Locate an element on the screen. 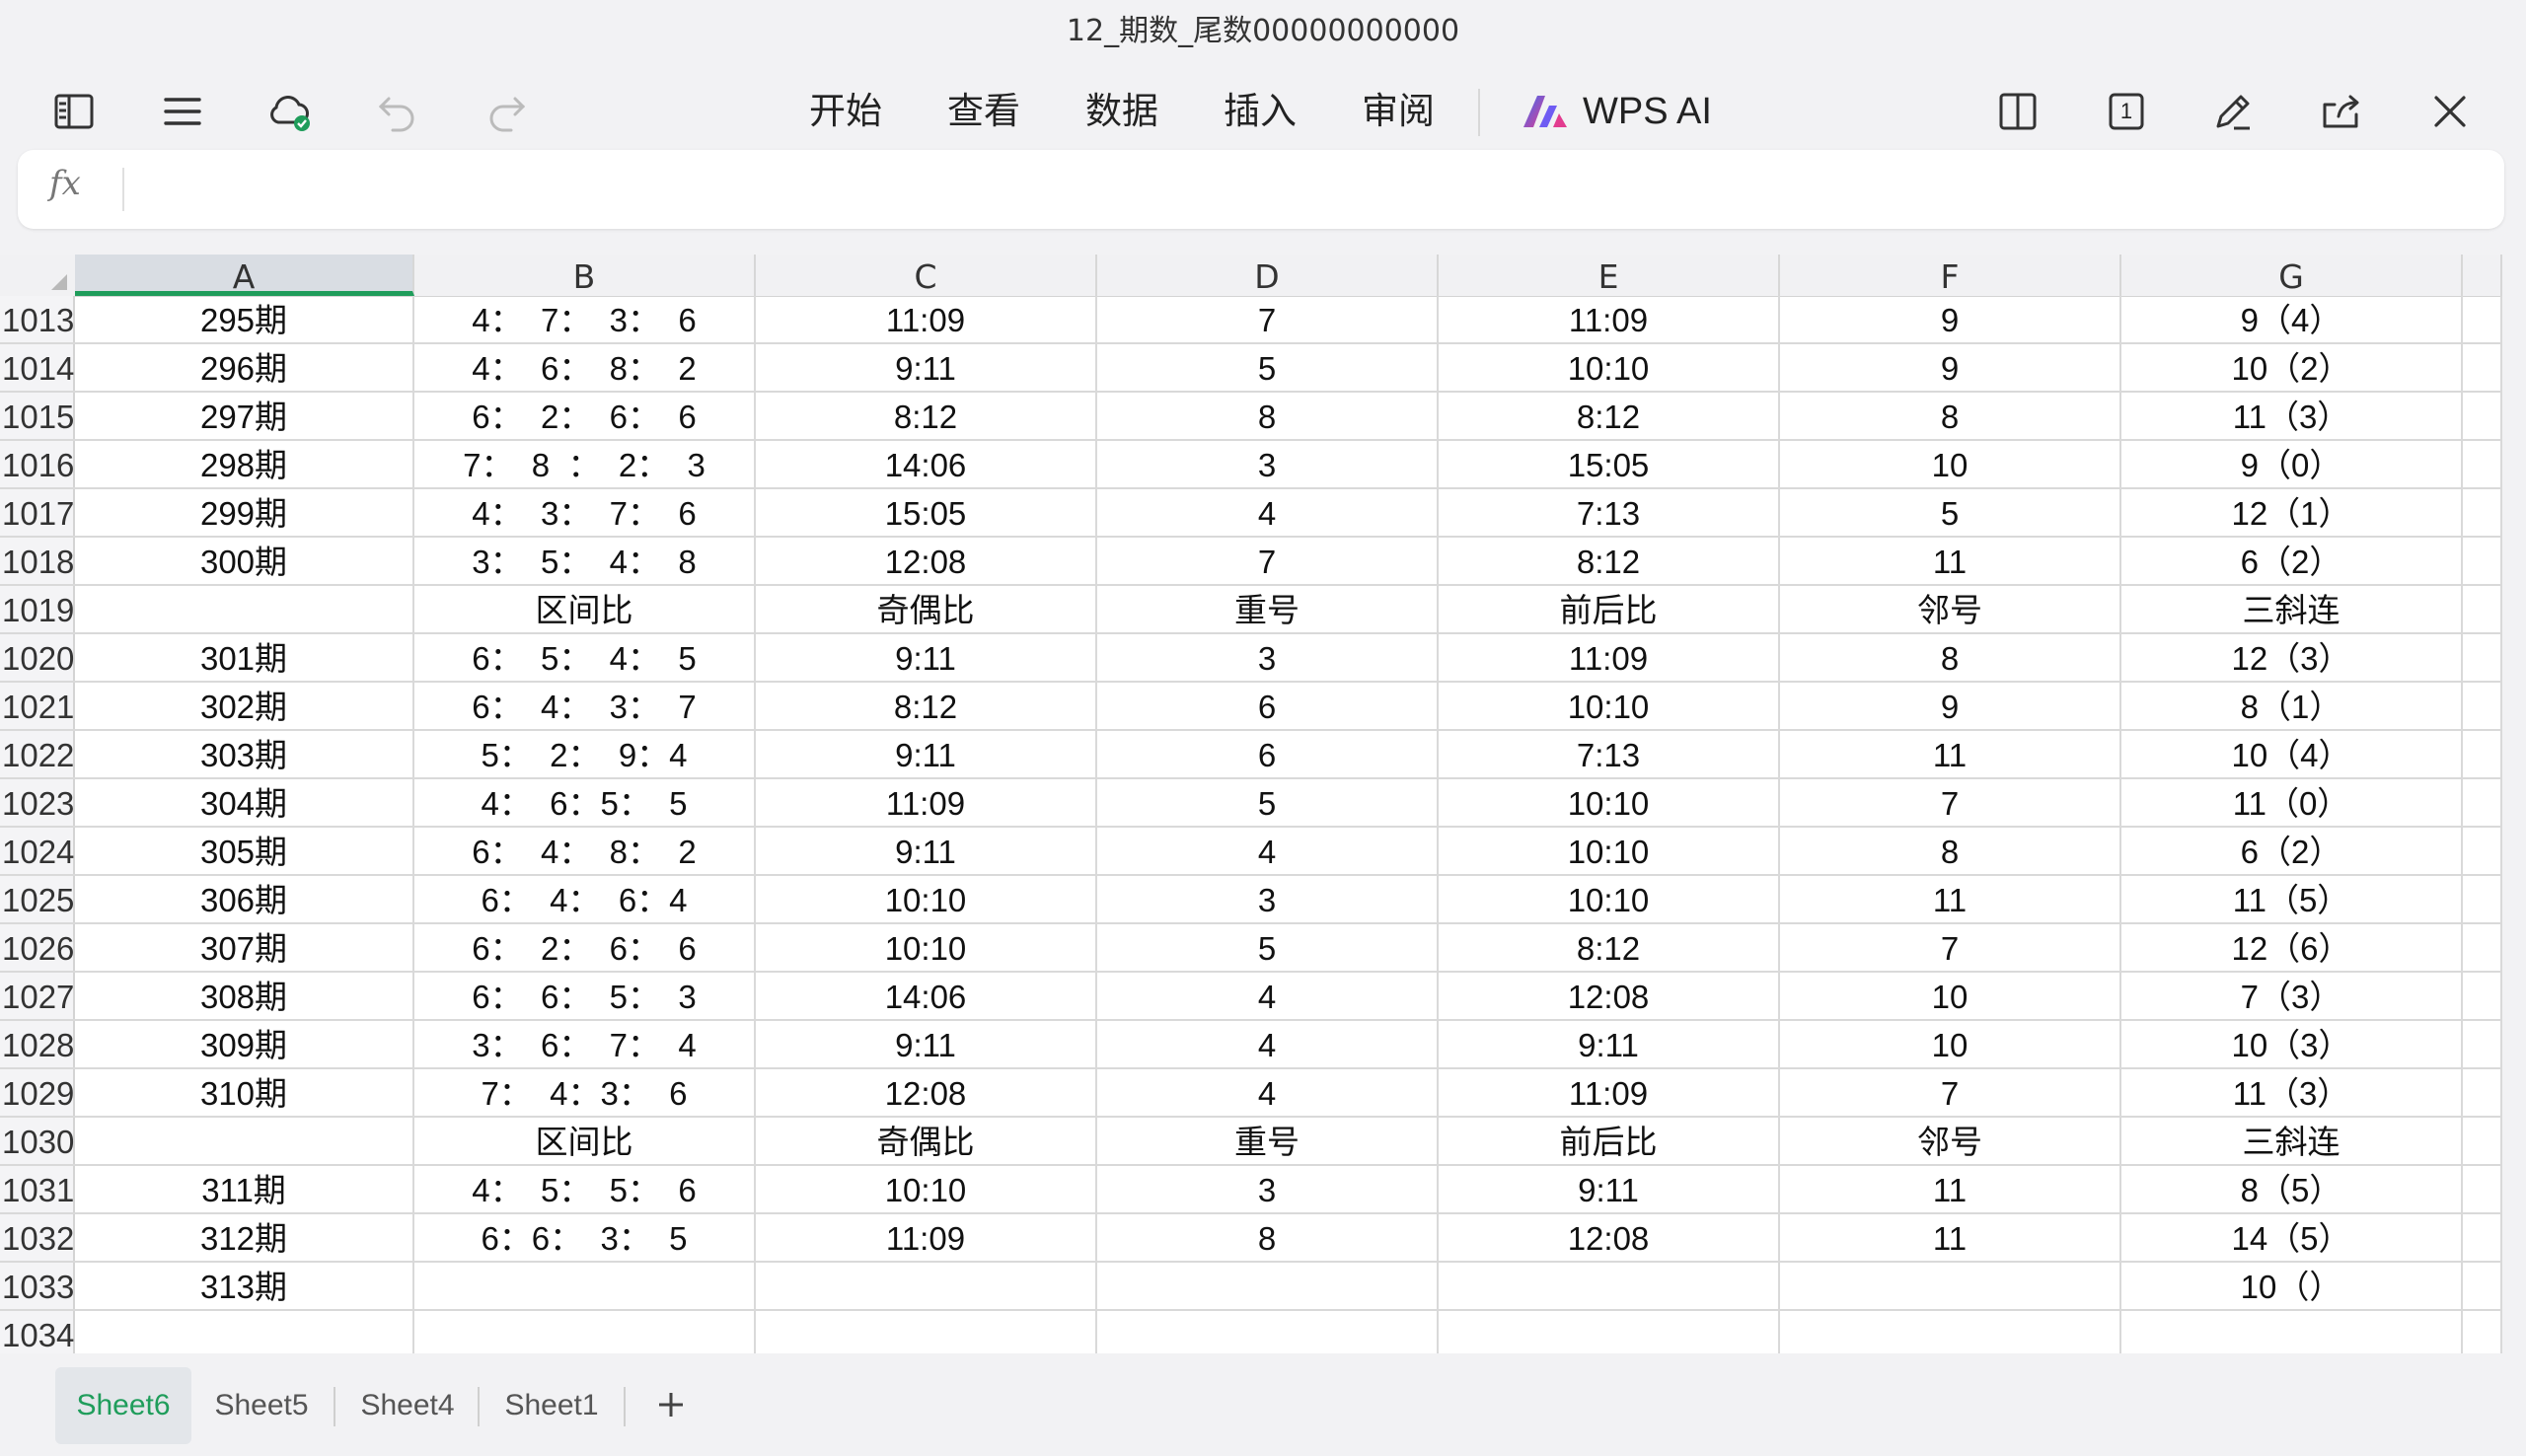 The width and height of the screenshot is (2526, 1456). cell: 12（3） is located at coordinates (2292, 657).